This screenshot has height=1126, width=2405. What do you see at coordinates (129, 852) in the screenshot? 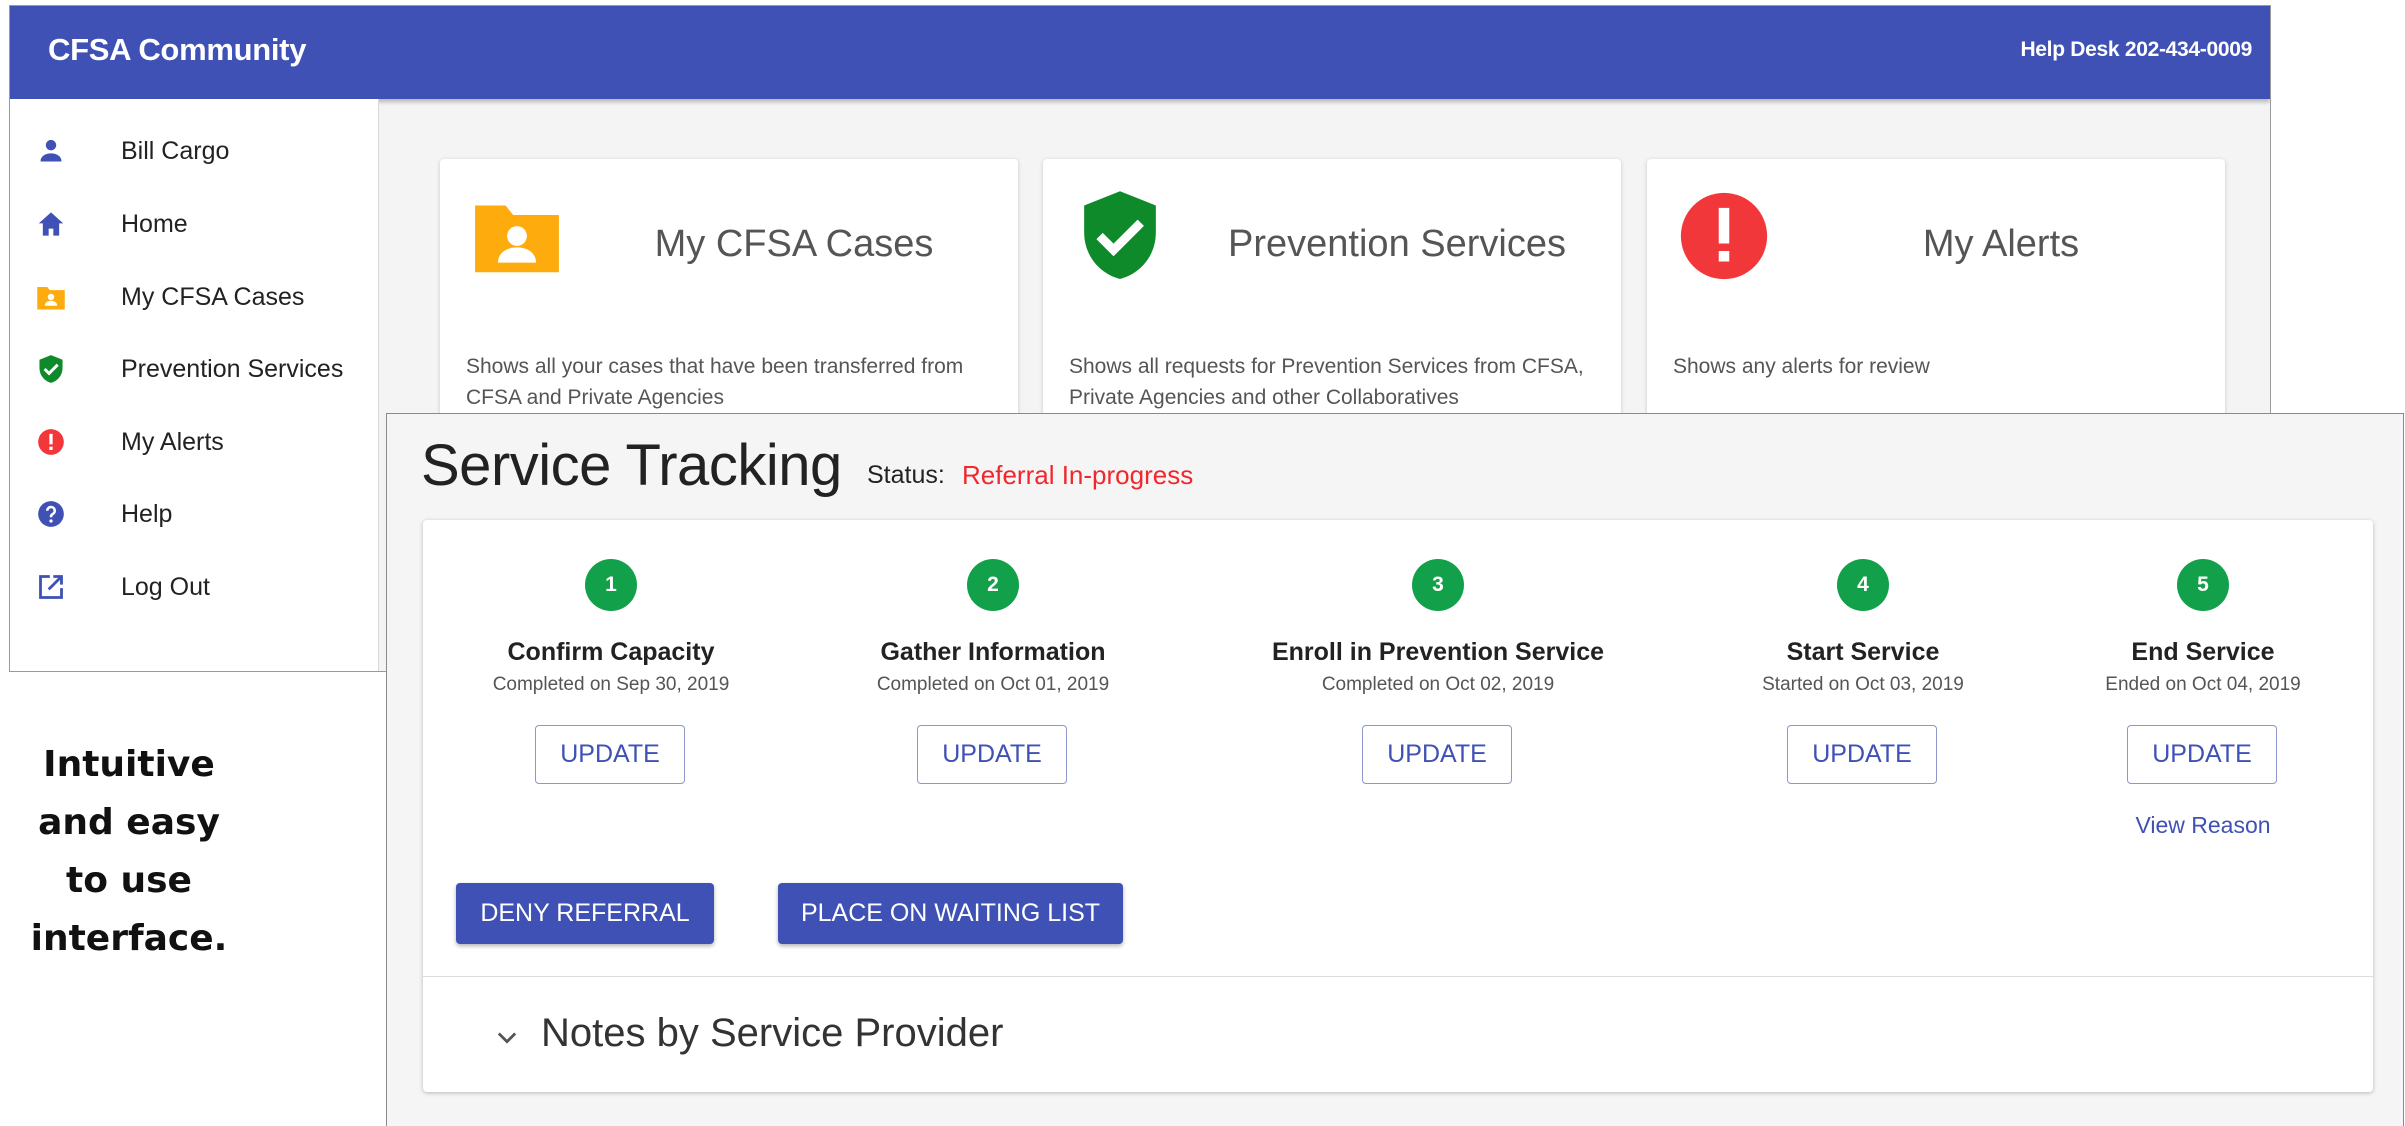
I see `caption: Intuitive and easy to use interface.` at bounding box center [129, 852].